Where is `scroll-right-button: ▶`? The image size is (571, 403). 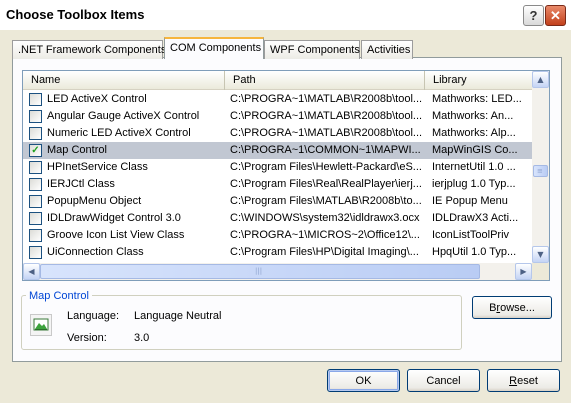 scroll-right-button: ▶ is located at coordinates (523, 271).